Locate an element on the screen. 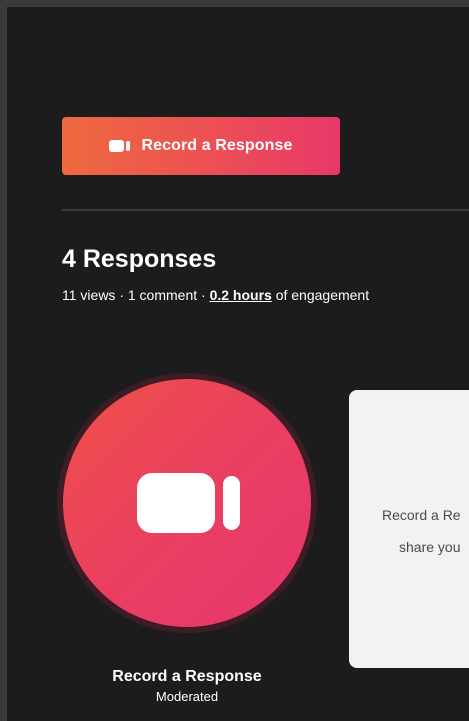  section-divider is located at coordinates (265, 210).